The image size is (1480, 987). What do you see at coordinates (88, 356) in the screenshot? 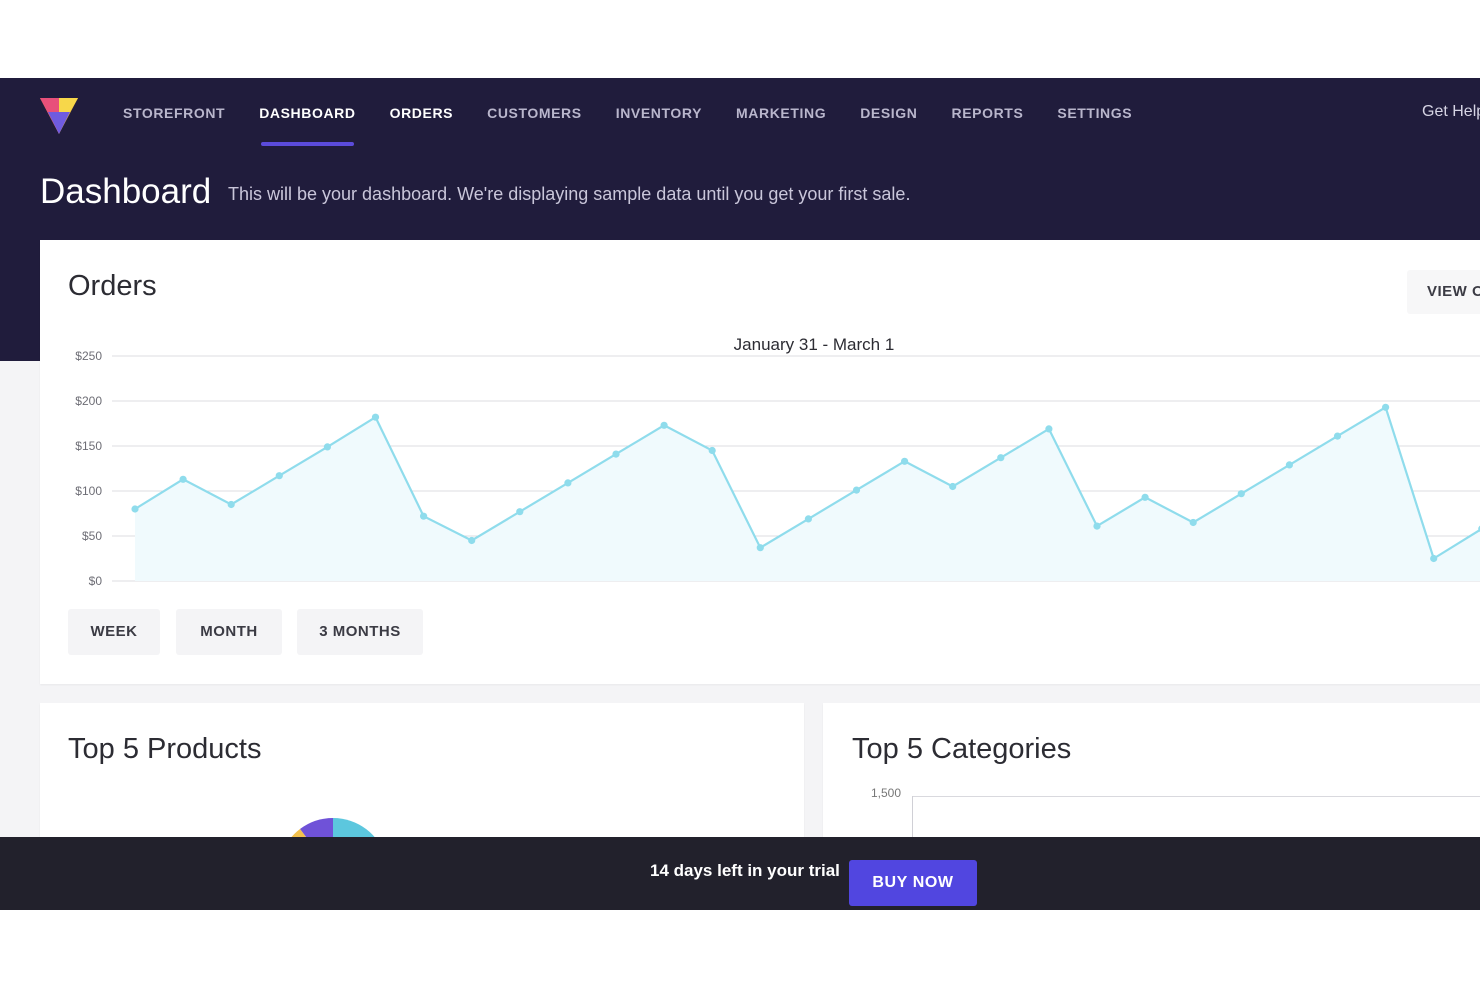
I see `y-tick-label: $250` at bounding box center [88, 356].